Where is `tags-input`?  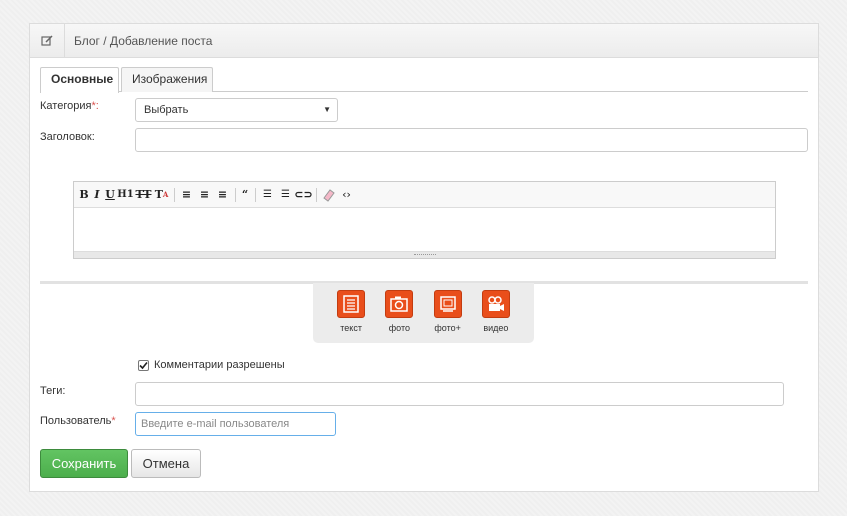 tags-input is located at coordinates (459, 394).